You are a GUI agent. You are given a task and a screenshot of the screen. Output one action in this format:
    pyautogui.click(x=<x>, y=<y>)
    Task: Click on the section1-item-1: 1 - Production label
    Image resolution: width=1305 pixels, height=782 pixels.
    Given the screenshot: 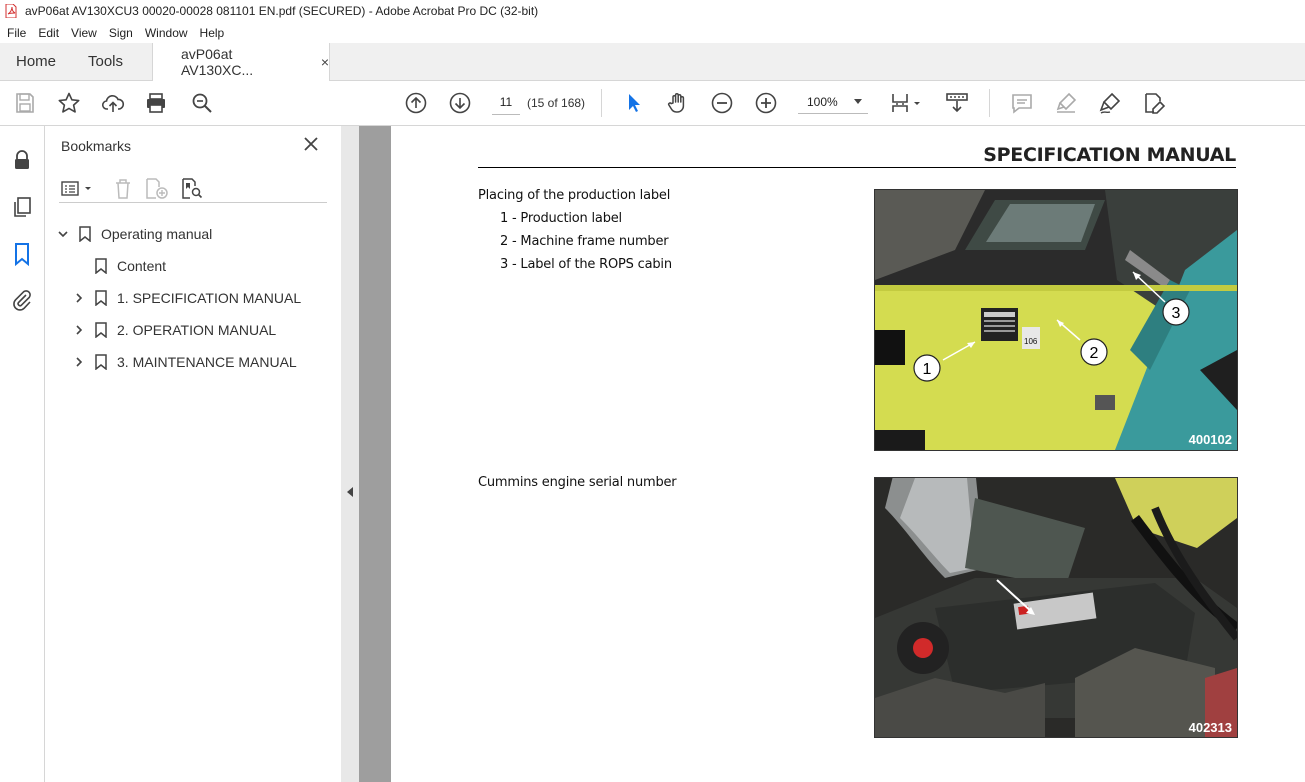 What is the action you would take?
    pyautogui.click(x=561, y=218)
    